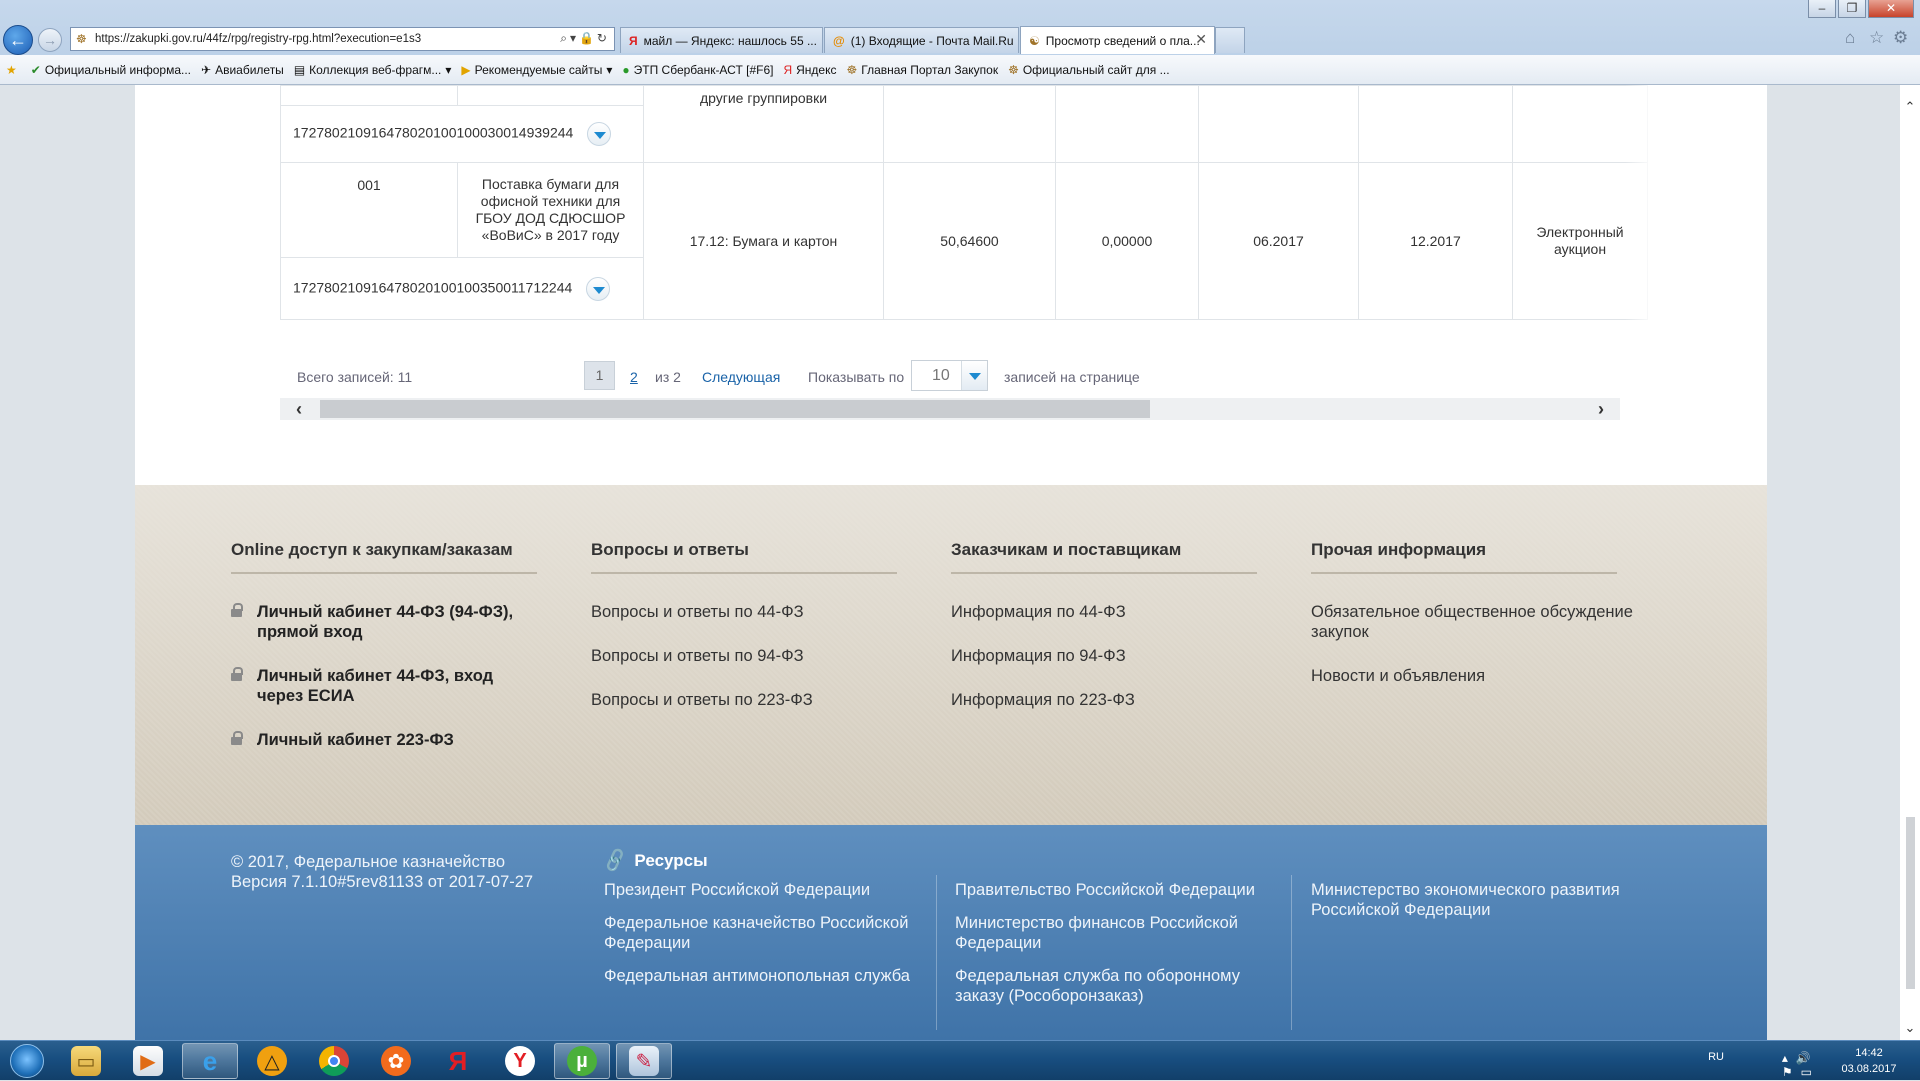 This screenshot has width=1920, height=1081. Describe the element at coordinates (697, 70) in the screenshot. I see `favorite-link: ● ЭТП Сбербанк-АСТ [#F6]` at that location.